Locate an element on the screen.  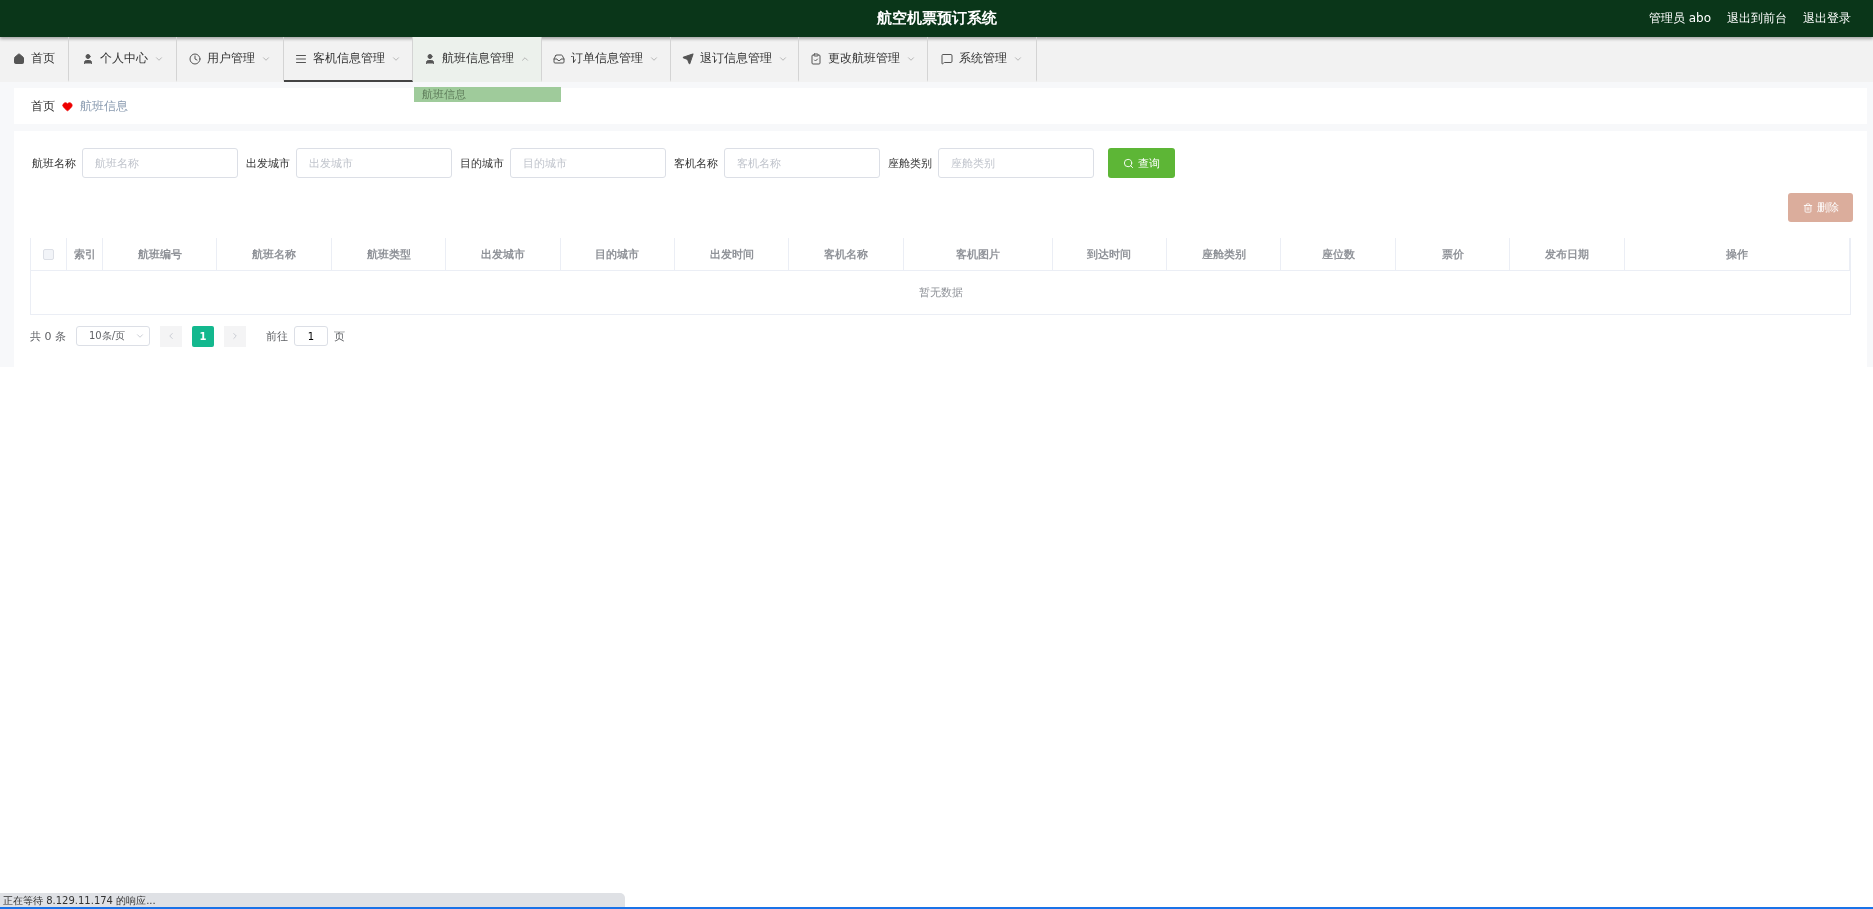
empty-text: 暂无数据 is located at coordinates (940, 293).